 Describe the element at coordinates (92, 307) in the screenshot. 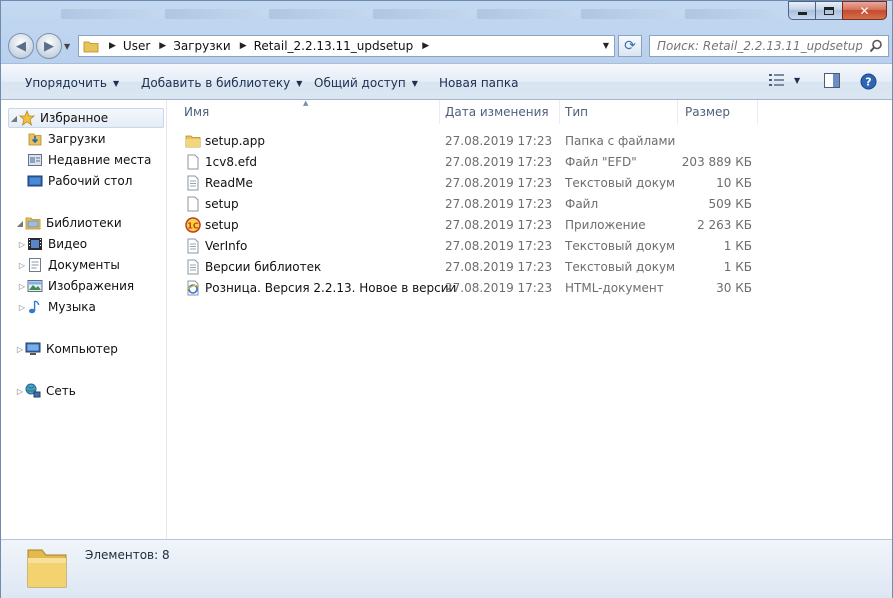

I see `sidebar-item-music: ▷ Музыка` at that location.